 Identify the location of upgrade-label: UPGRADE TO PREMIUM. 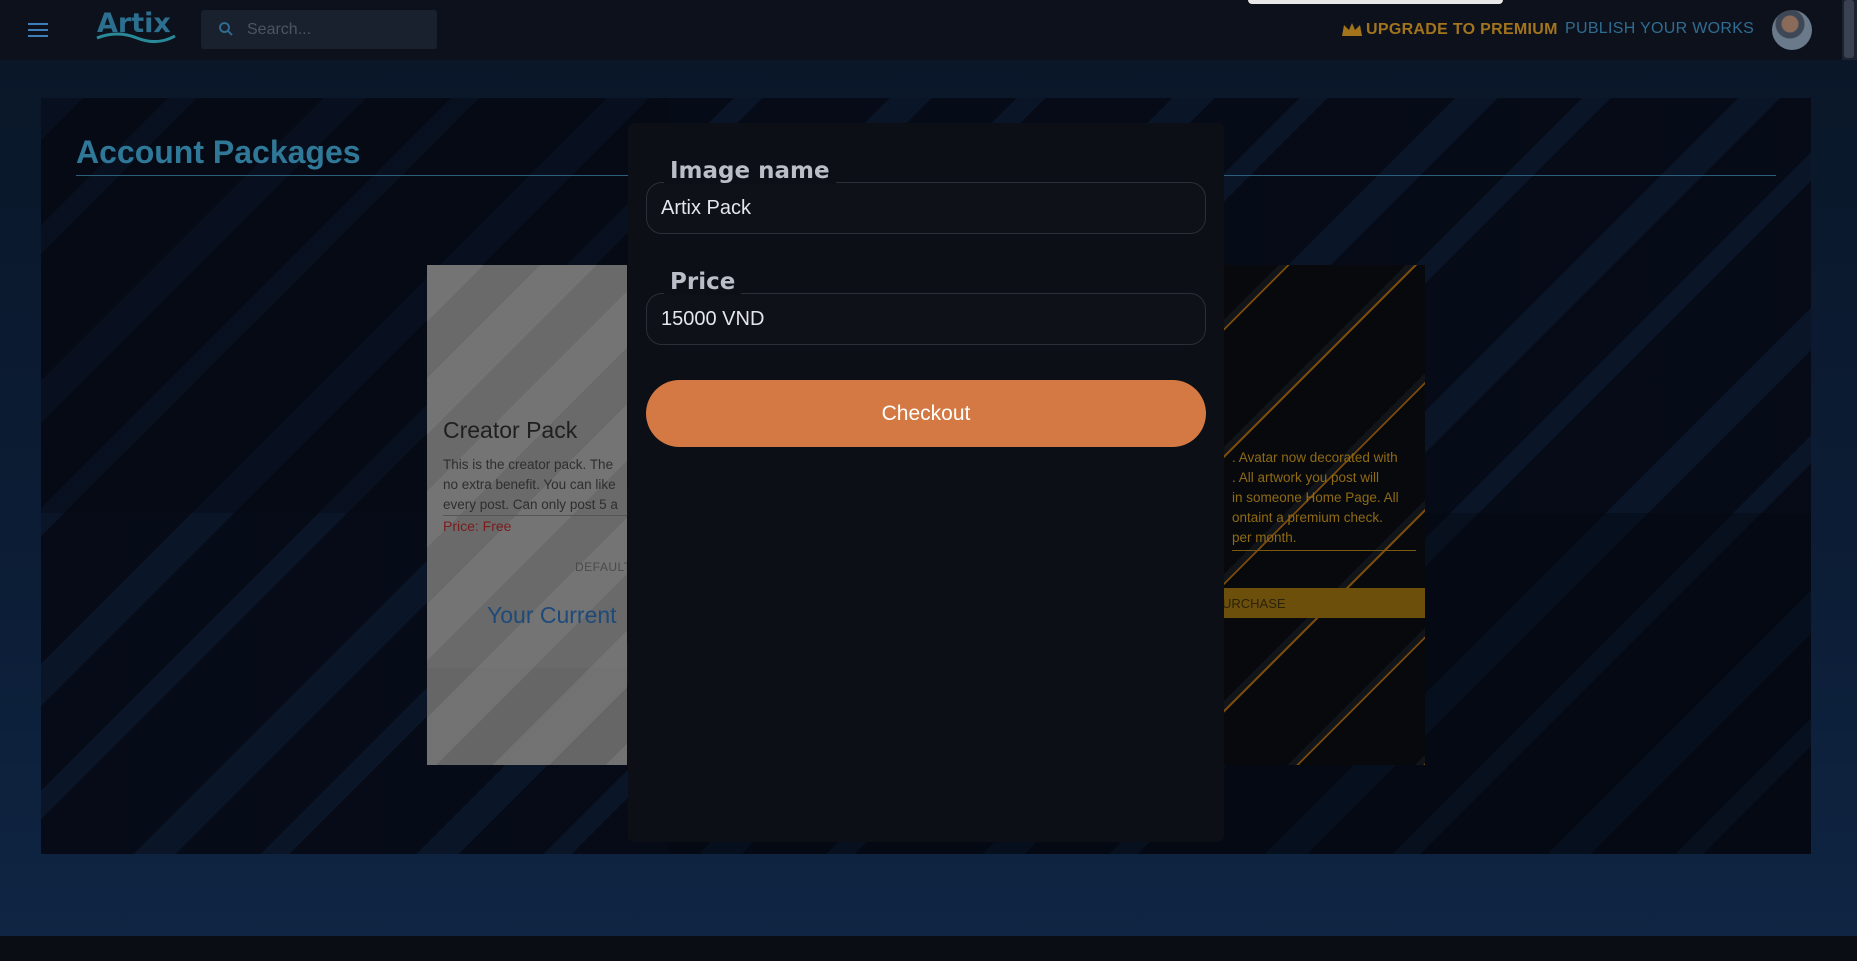
(1462, 29).